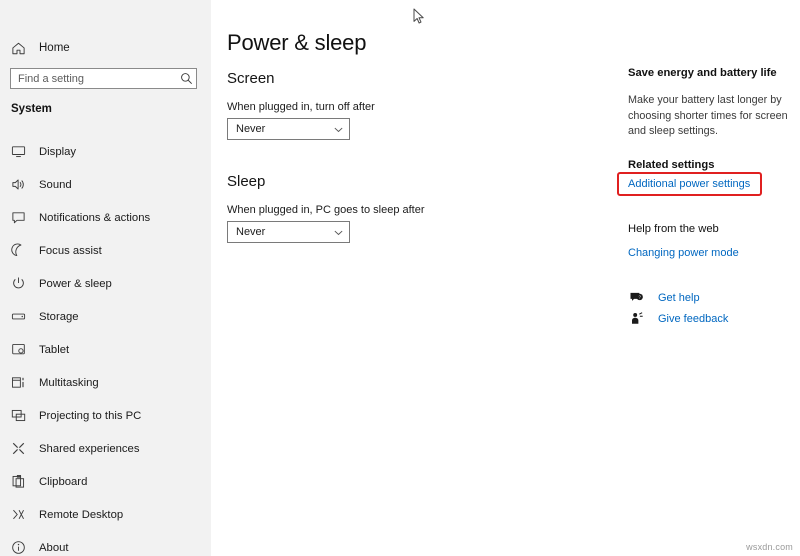 Image resolution: width=800 pixels, height=556 pixels. Describe the element at coordinates (54, 48) in the screenshot. I see `sidebar-home-label: Home` at that location.